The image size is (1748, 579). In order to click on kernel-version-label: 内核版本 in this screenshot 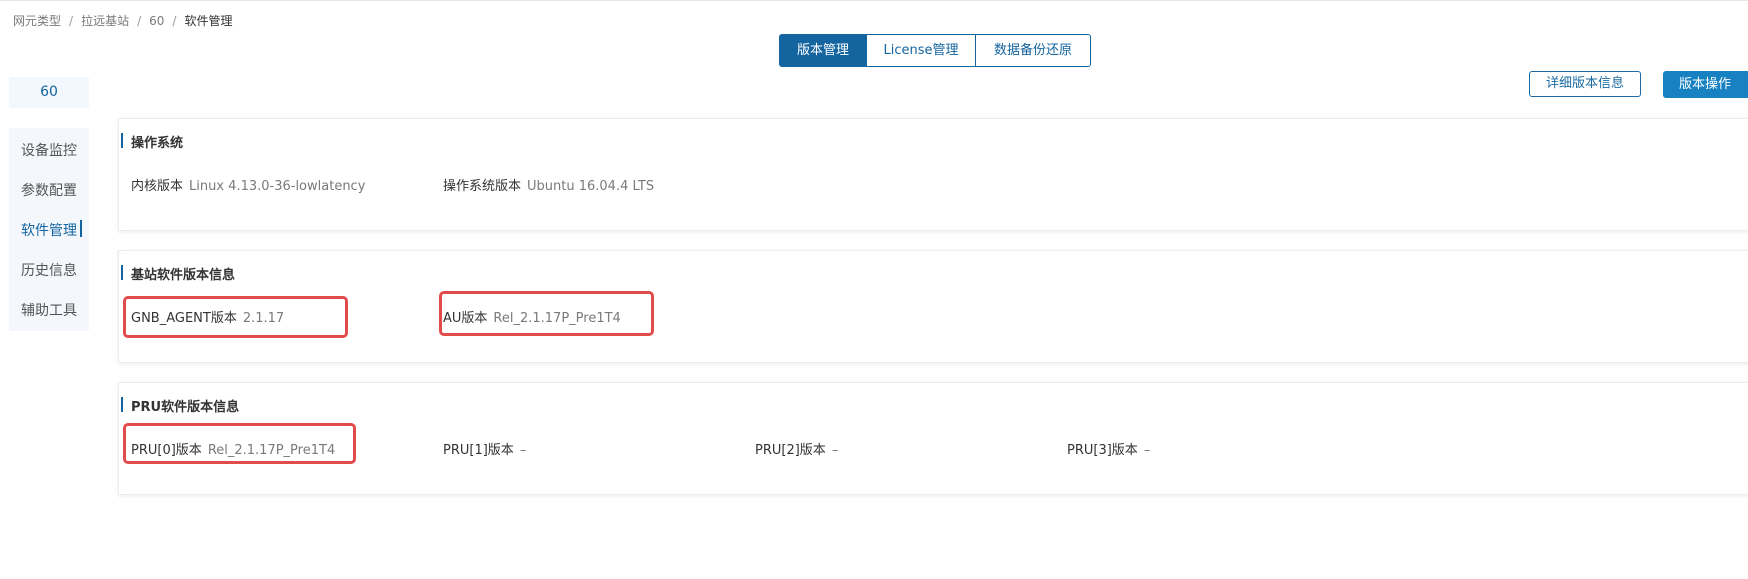, I will do `click(157, 186)`.